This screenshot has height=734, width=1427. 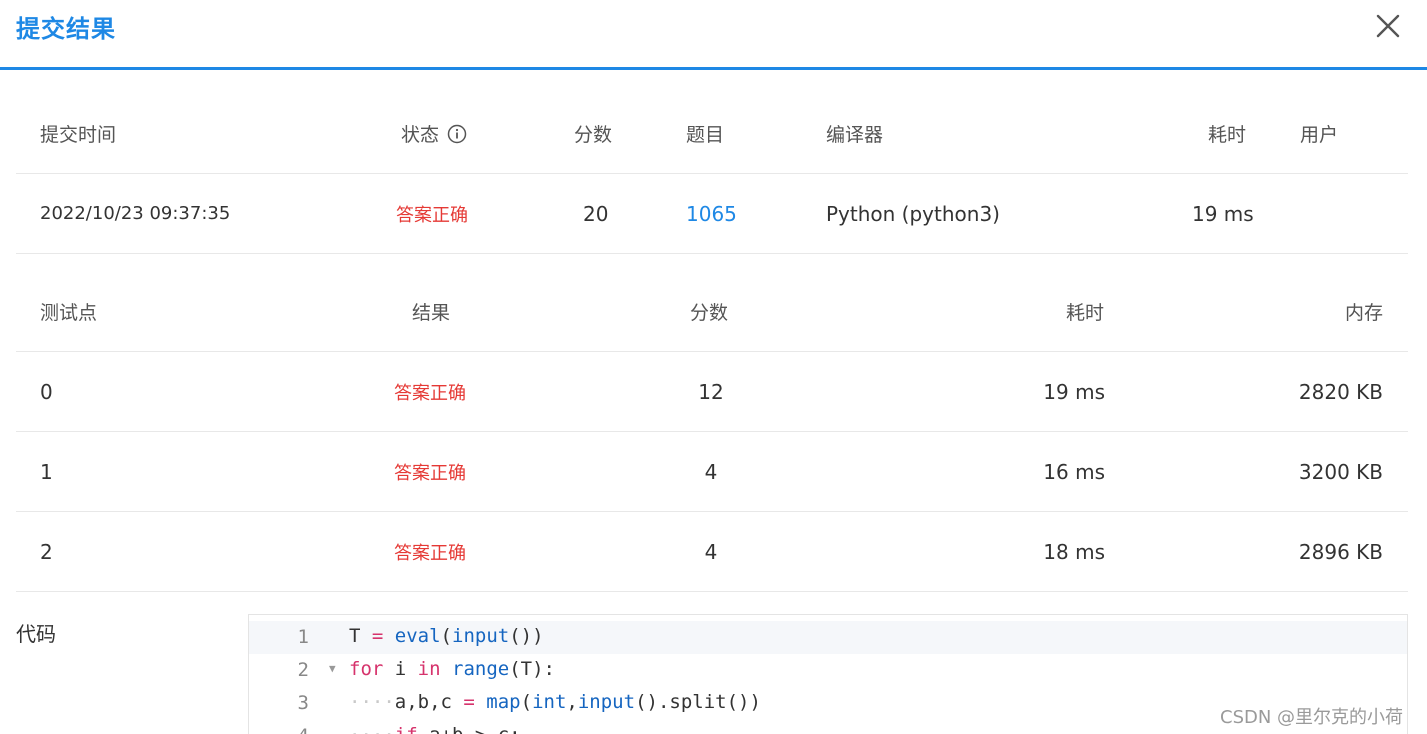 I want to click on watermark: CSDN @里尔克的小荷, so click(x=1312, y=717).